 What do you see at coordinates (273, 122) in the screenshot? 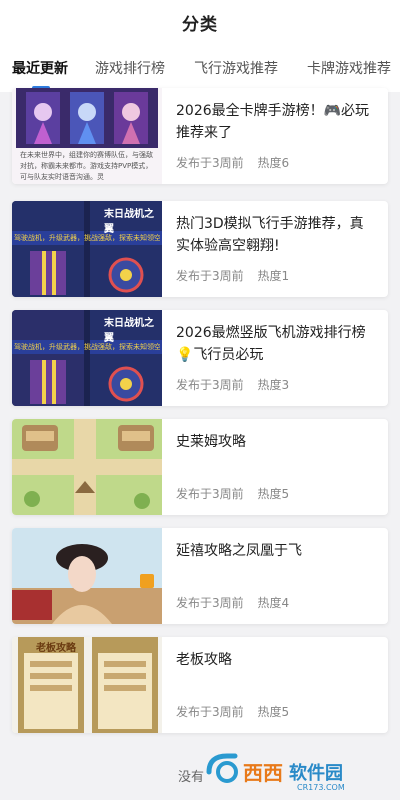
I see `article-title: 2026最全卡牌手游榜！🎮必玩推荐来了` at bounding box center [273, 122].